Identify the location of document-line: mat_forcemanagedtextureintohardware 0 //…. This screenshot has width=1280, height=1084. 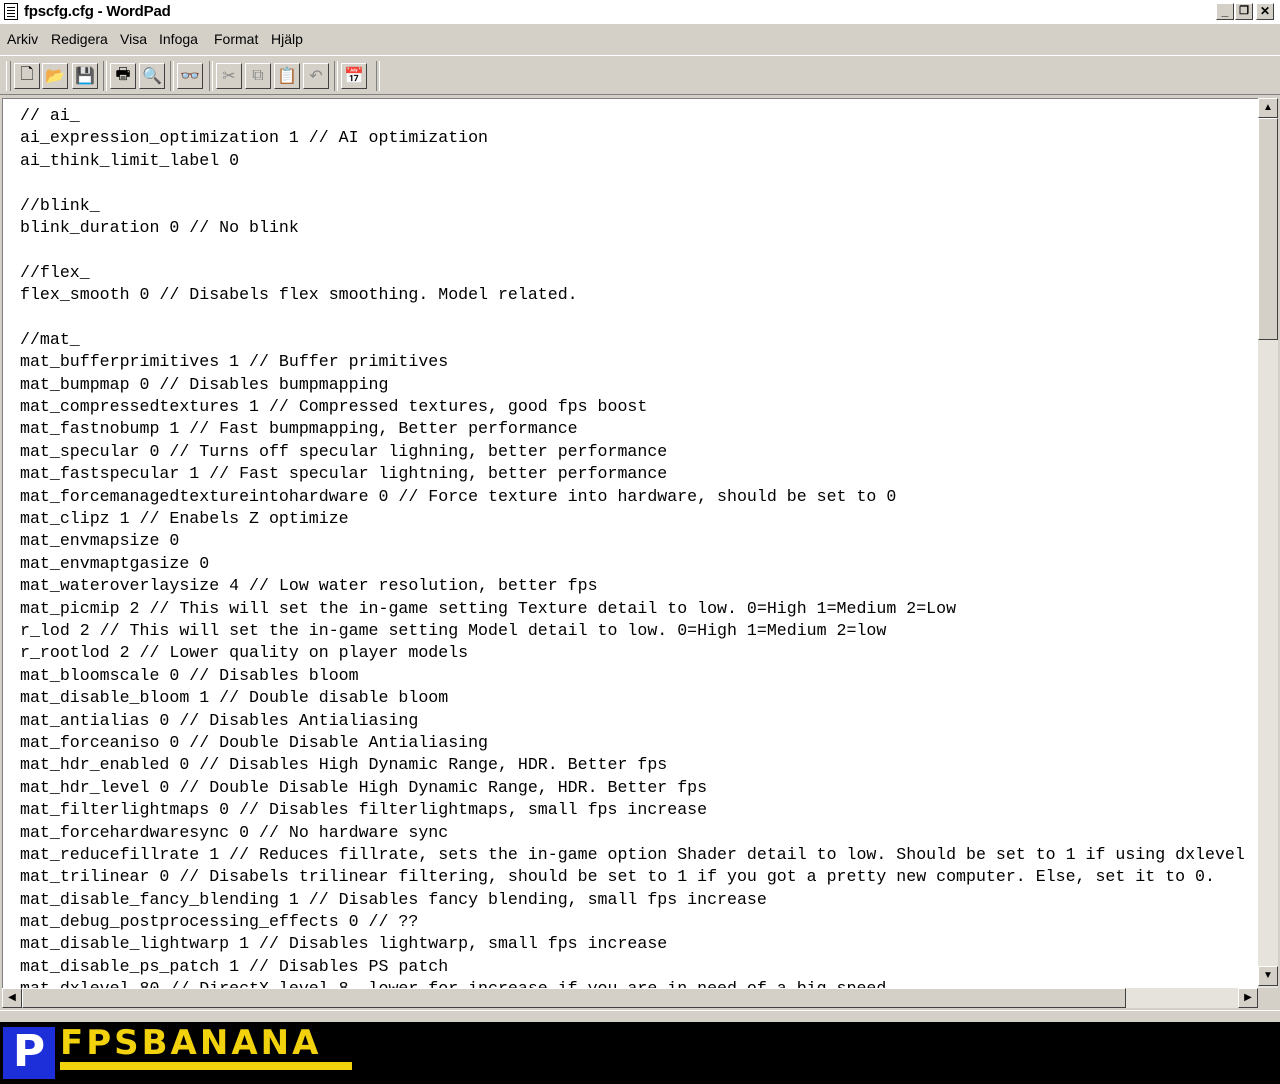
(632, 497).